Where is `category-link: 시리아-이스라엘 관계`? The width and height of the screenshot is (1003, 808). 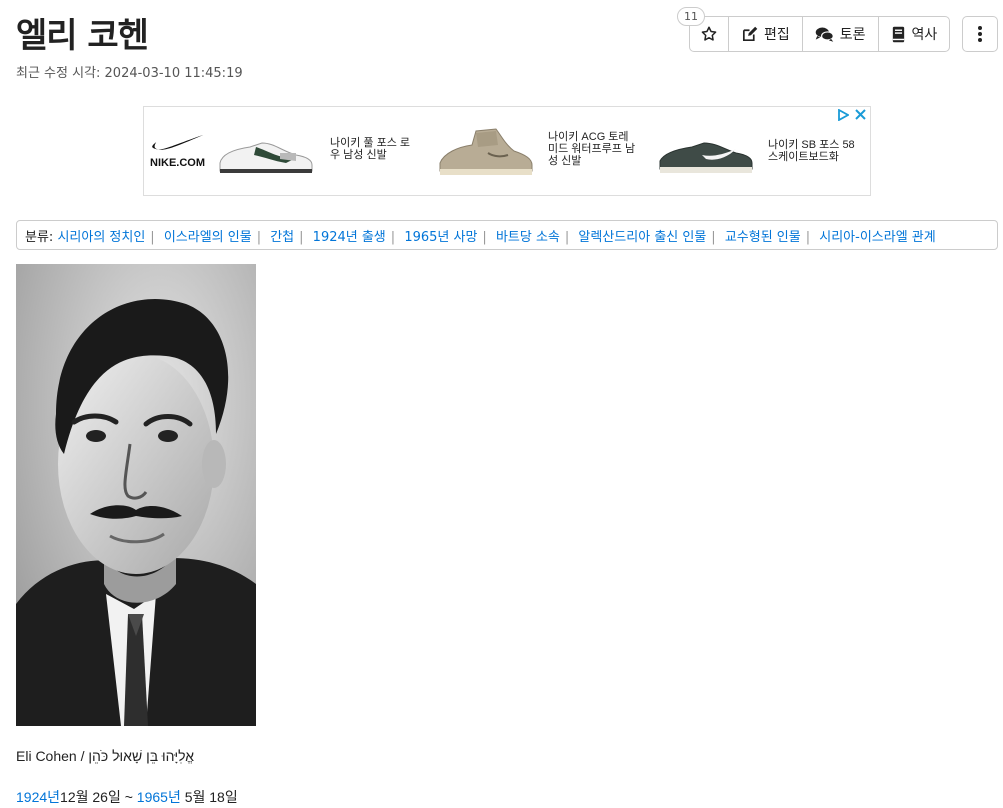 category-link: 시리아-이스라엘 관계 is located at coordinates (877, 237).